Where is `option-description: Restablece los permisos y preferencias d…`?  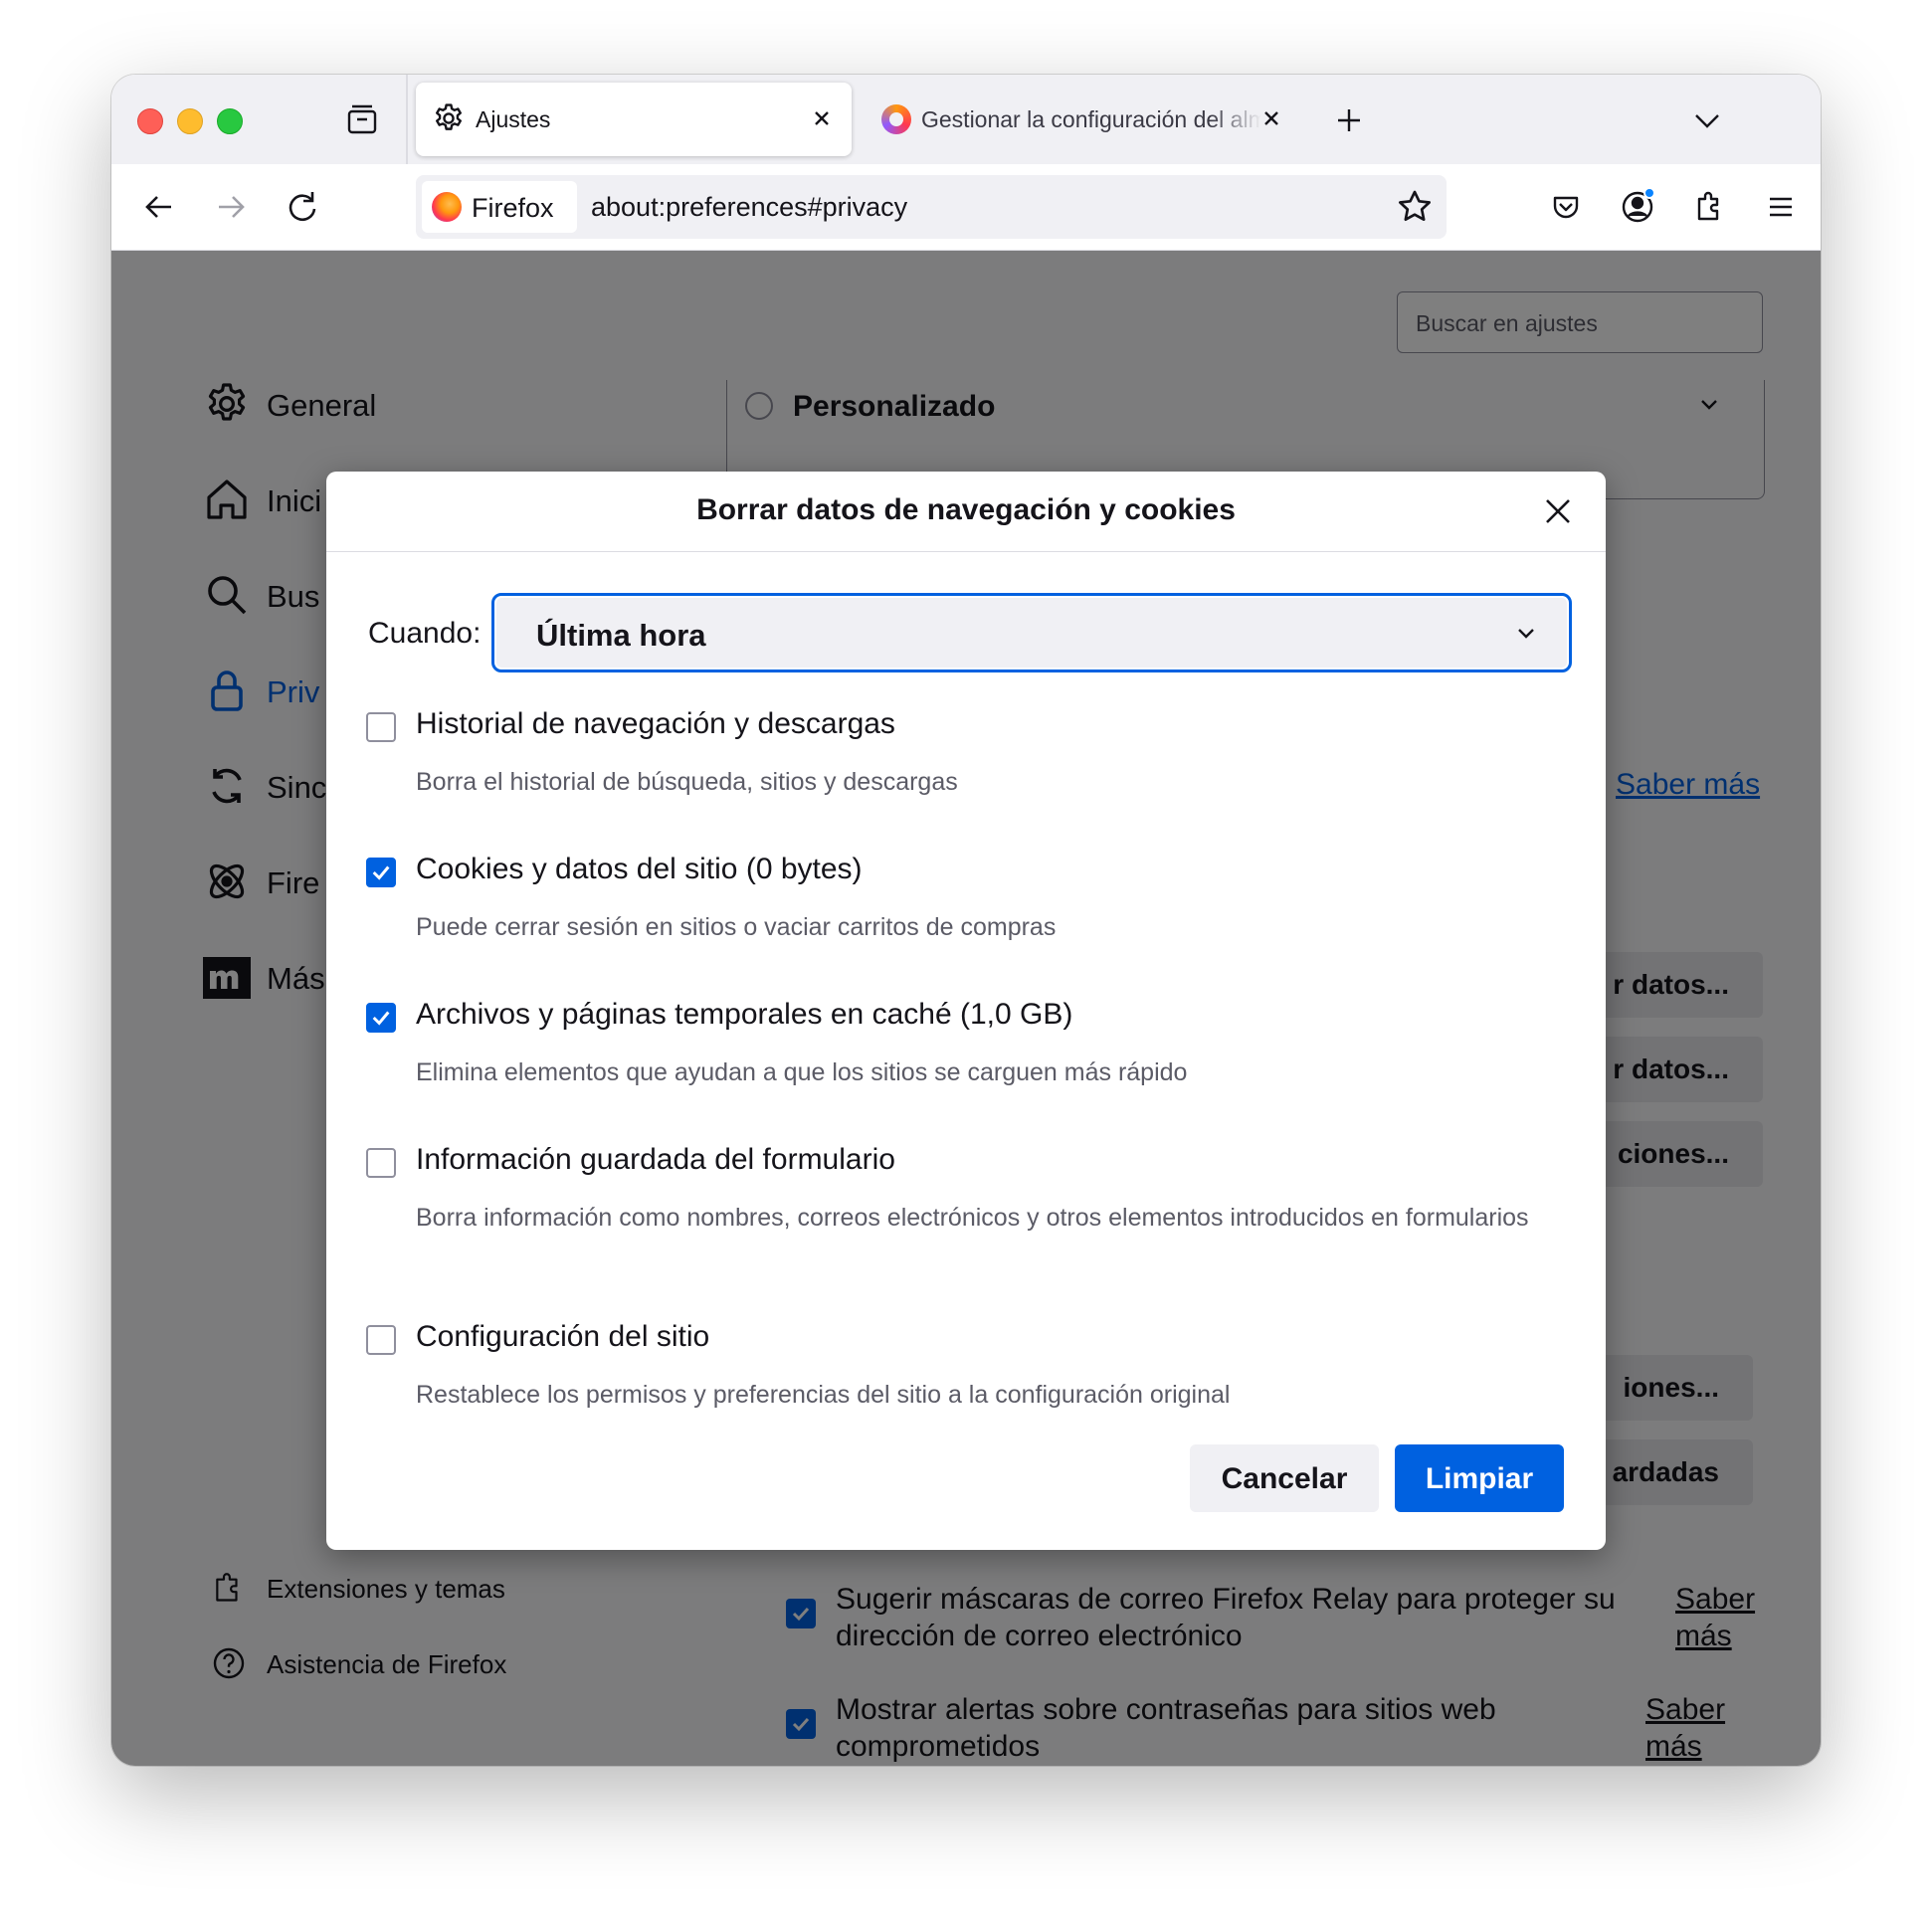
option-description: Restablece los permisos y preferencias d… is located at coordinates (823, 1395).